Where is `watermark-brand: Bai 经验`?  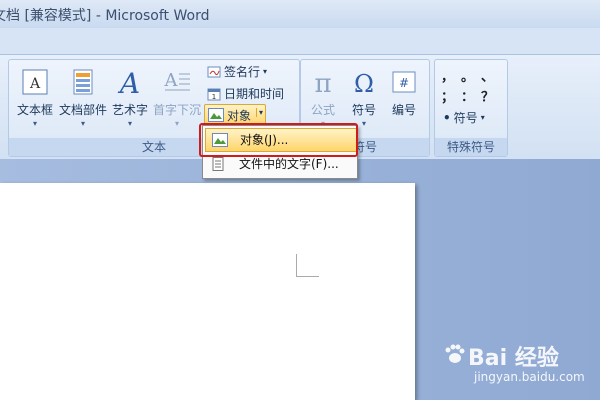 watermark-brand: Bai 经验 is located at coordinates (513, 358).